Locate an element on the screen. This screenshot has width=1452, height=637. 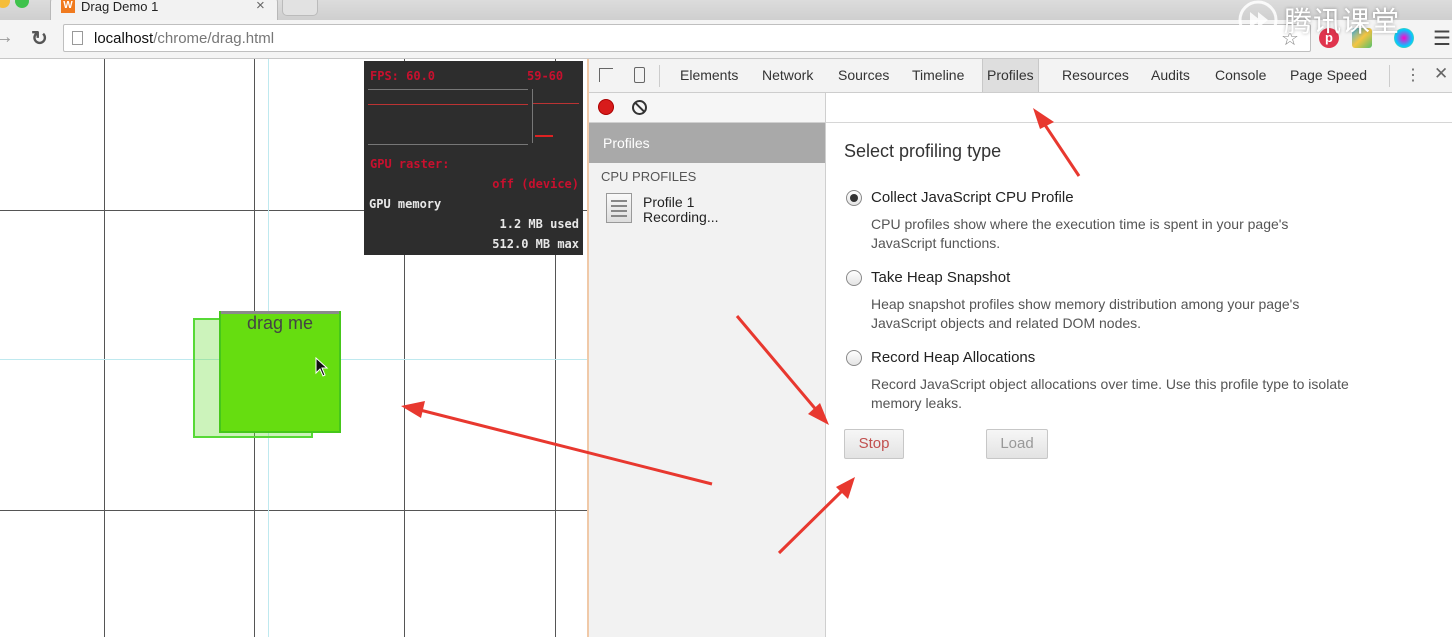
clear-icon is located at coordinates (639, 107).